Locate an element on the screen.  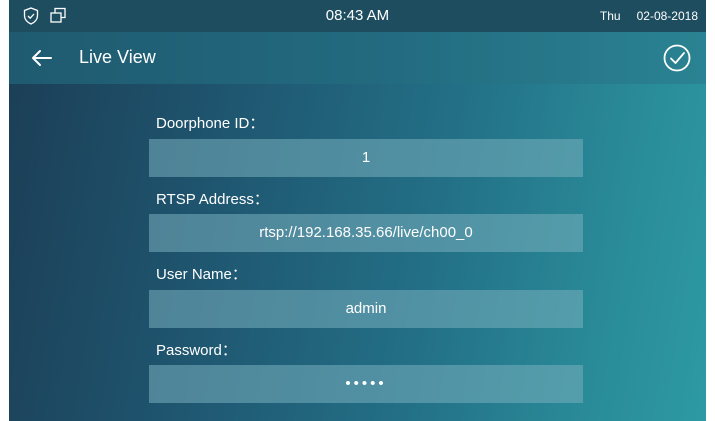
status-day: Thu is located at coordinates (610, 16).